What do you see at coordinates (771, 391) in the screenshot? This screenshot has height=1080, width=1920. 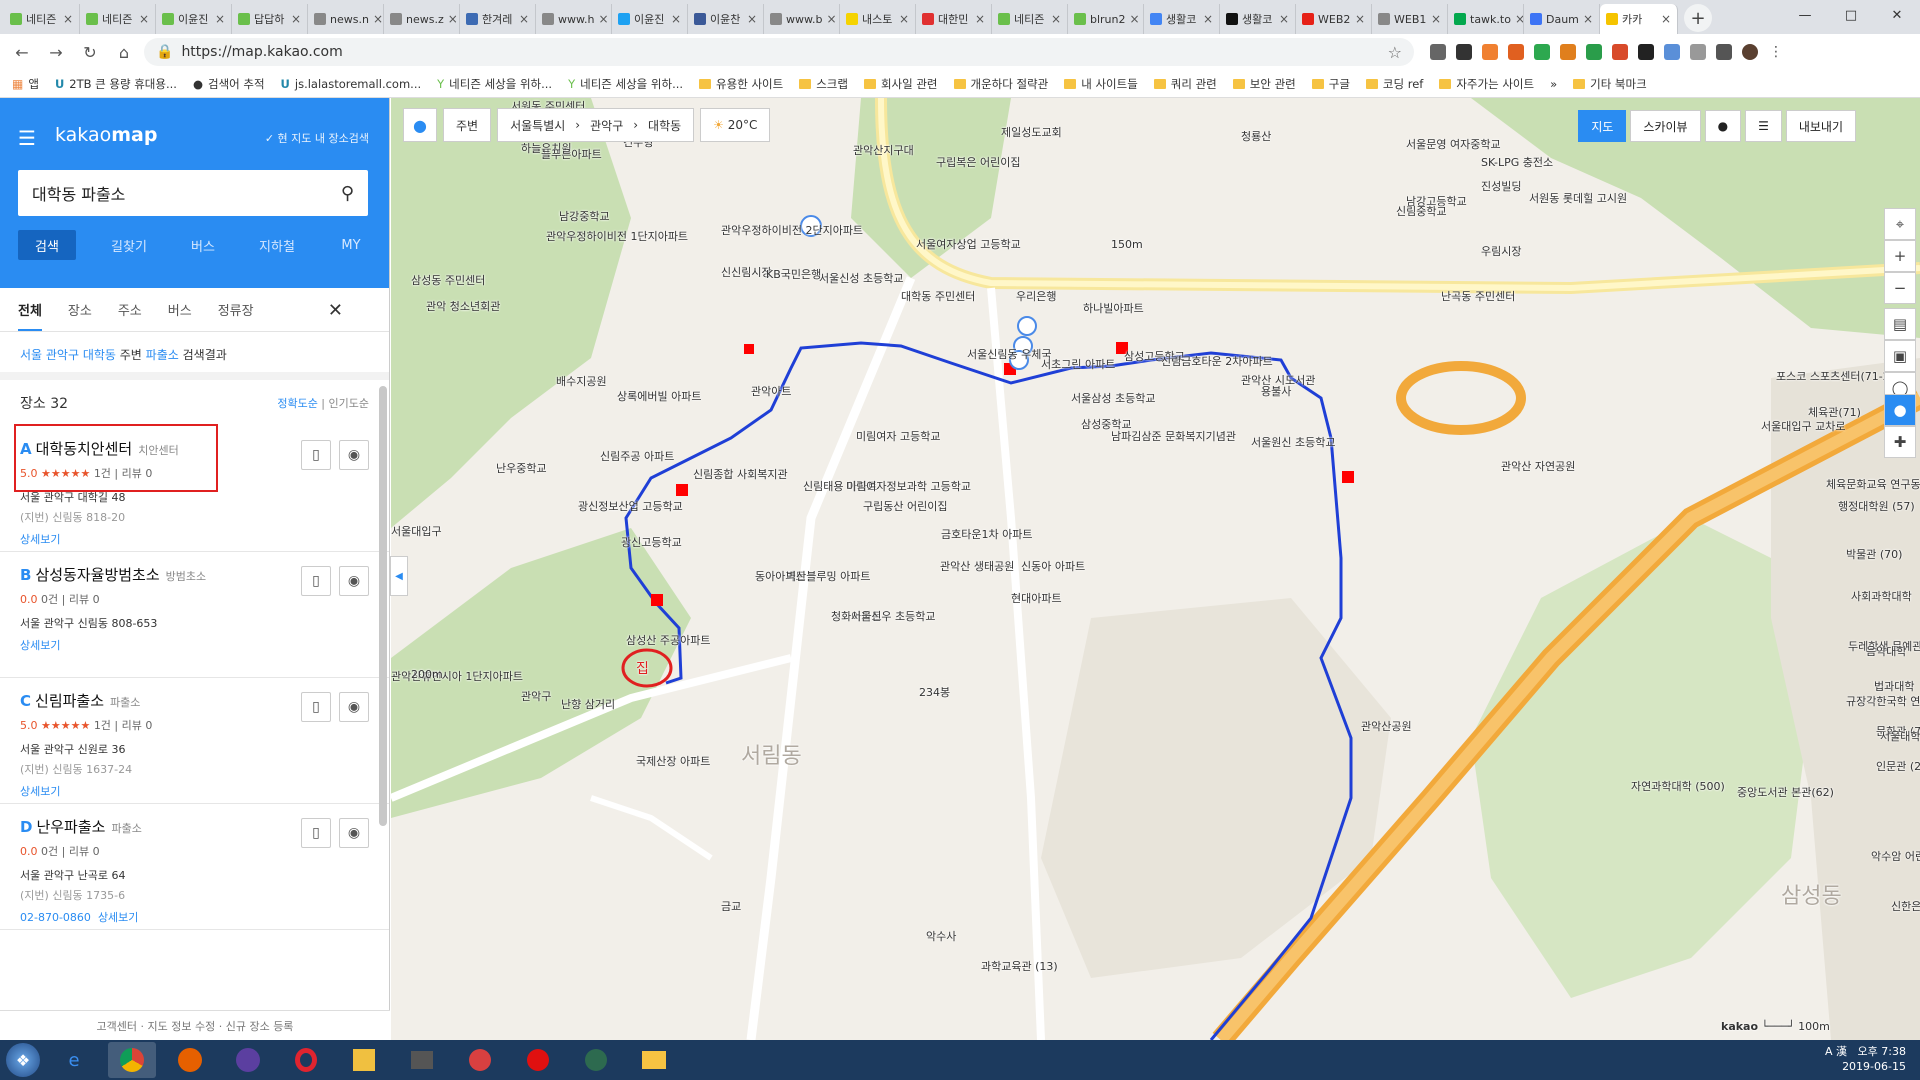 I see `map-place-label: 관악아트` at bounding box center [771, 391].